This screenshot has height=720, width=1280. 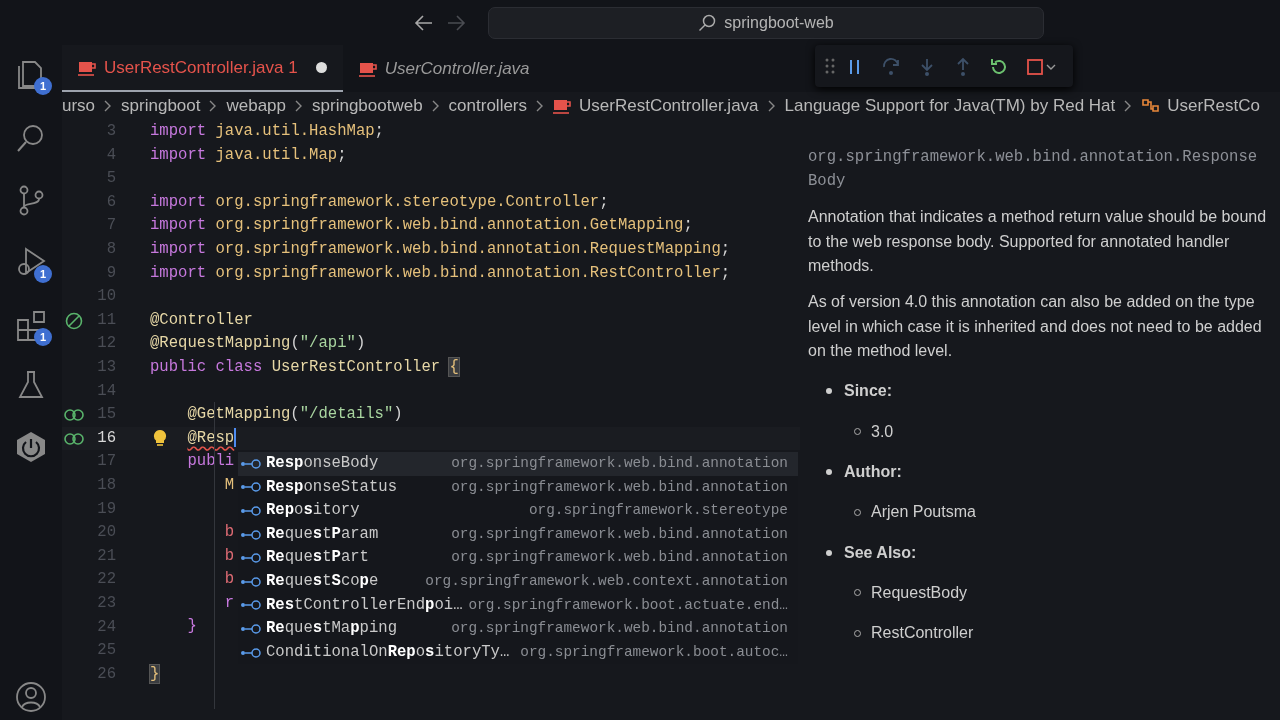 What do you see at coordinates (923, 512) in the screenshot?
I see `section-item: Arjen Poutsma` at bounding box center [923, 512].